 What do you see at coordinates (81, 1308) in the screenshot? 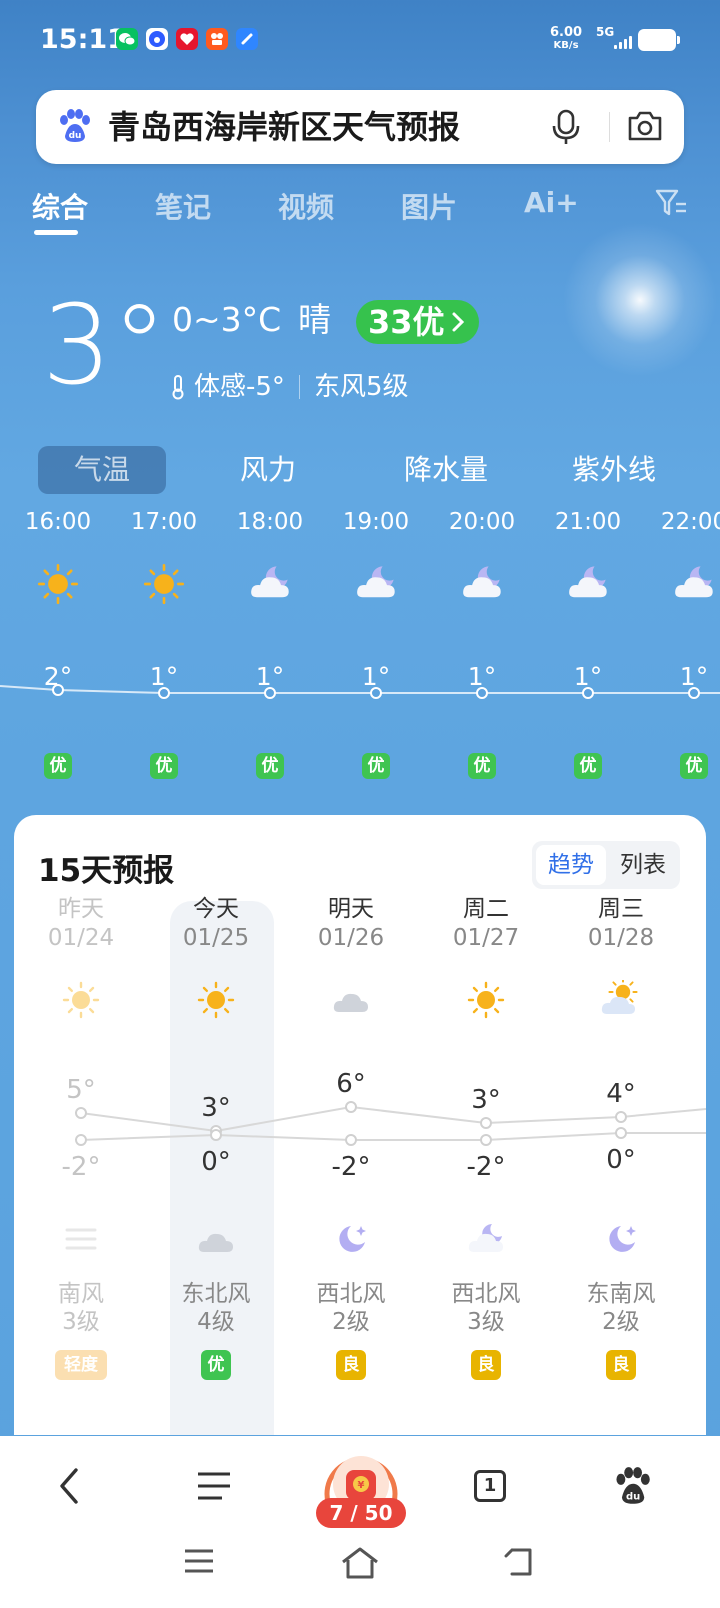
I see `forecast-wind: 南风 3级` at bounding box center [81, 1308].